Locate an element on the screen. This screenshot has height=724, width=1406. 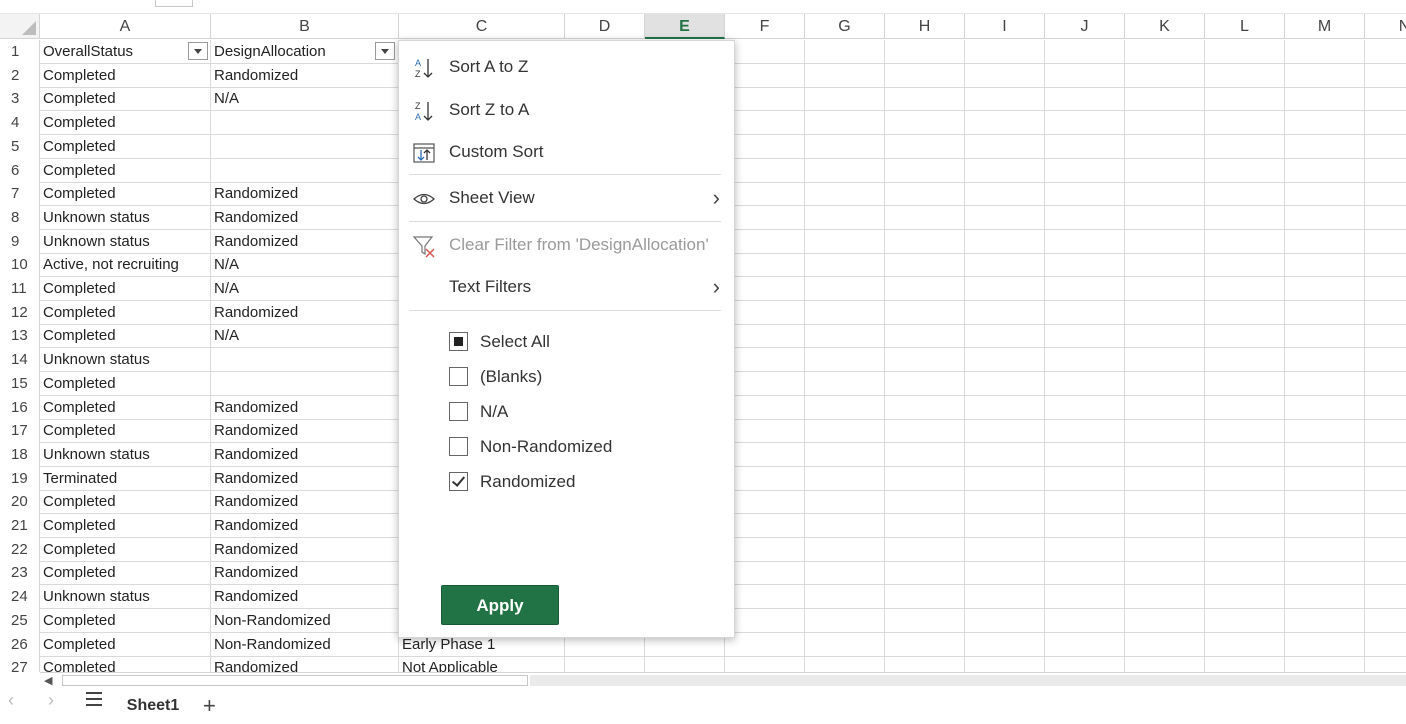
row-header: 21 is located at coordinates (20, 526).